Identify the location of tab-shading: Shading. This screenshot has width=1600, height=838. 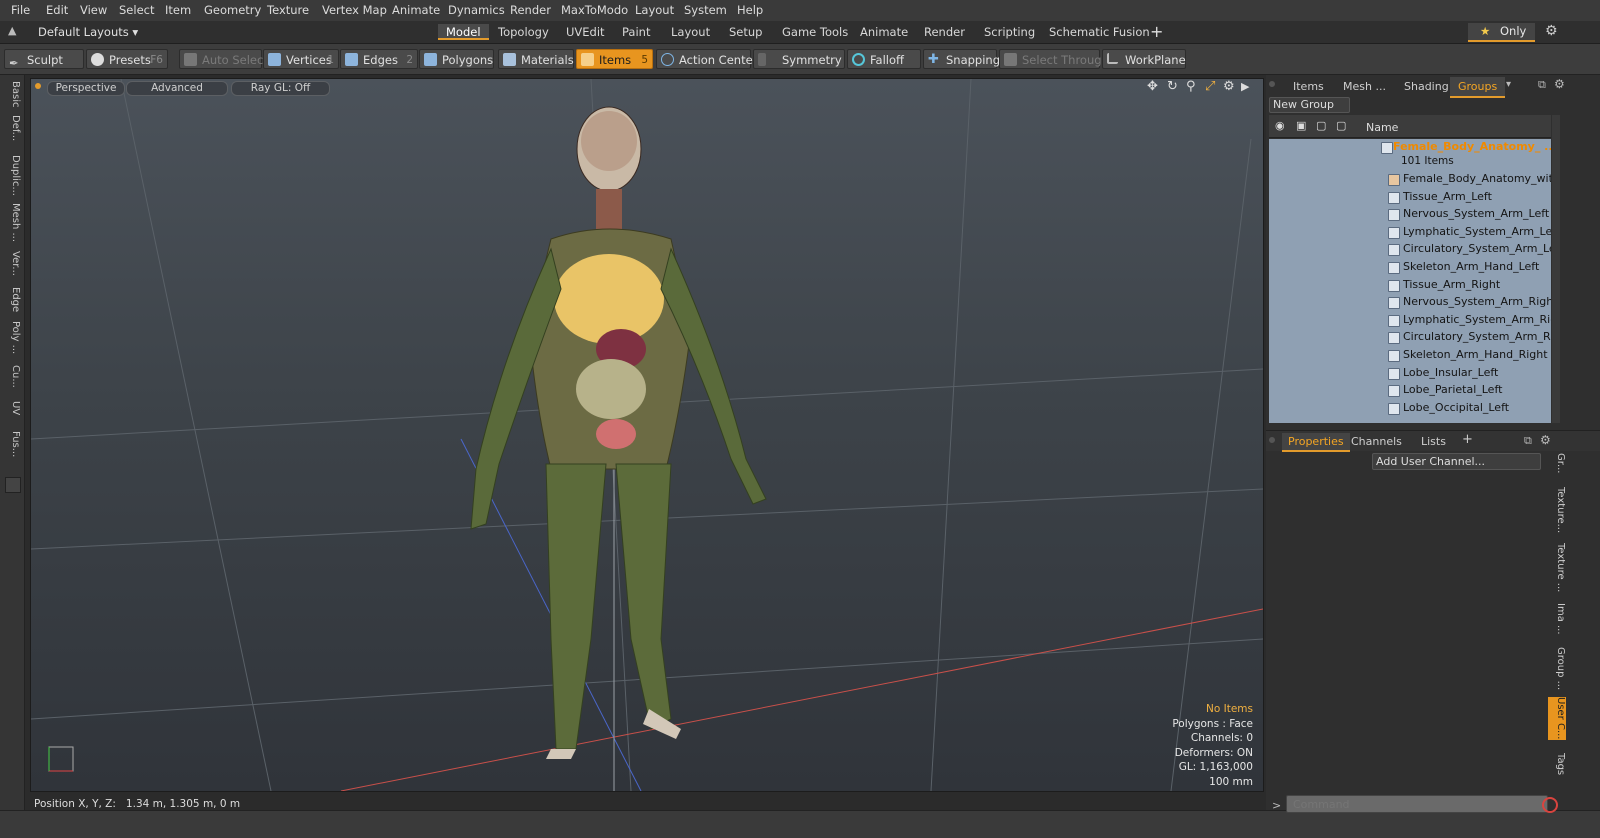
(1426, 86).